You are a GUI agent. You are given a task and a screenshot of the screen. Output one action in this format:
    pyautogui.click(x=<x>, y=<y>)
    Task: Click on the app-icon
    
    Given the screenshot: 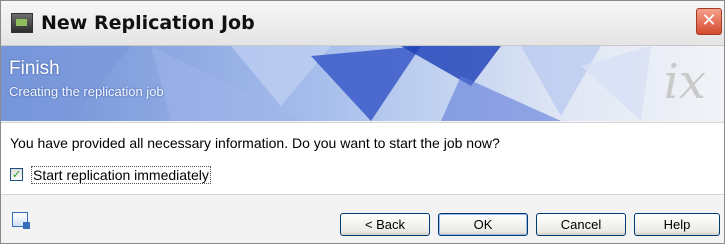 What is the action you would take?
    pyautogui.click(x=22, y=23)
    